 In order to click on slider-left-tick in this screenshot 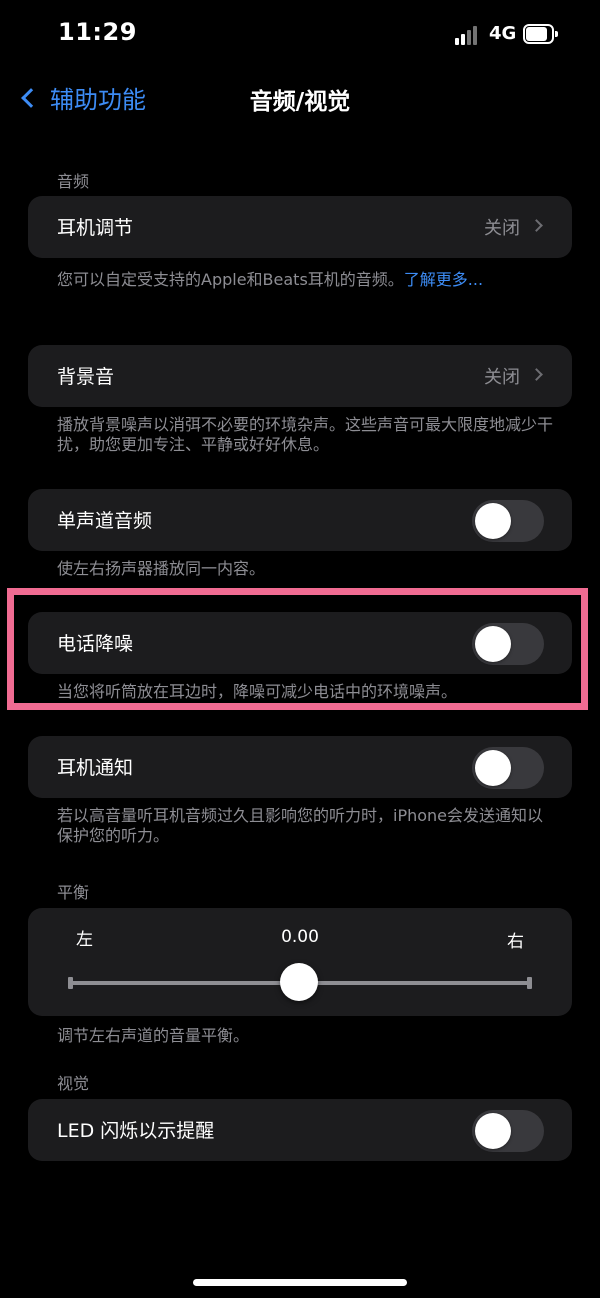, I will do `click(70, 983)`.